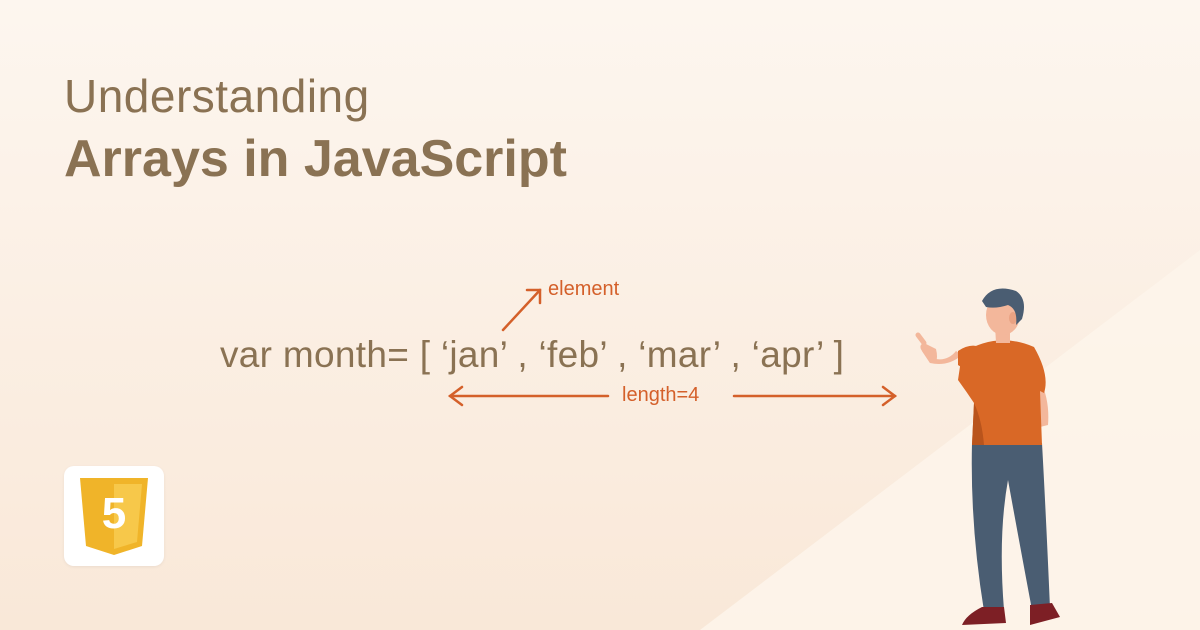  What do you see at coordinates (661, 395) in the screenshot?
I see `length-label: length=4` at bounding box center [661, 395].